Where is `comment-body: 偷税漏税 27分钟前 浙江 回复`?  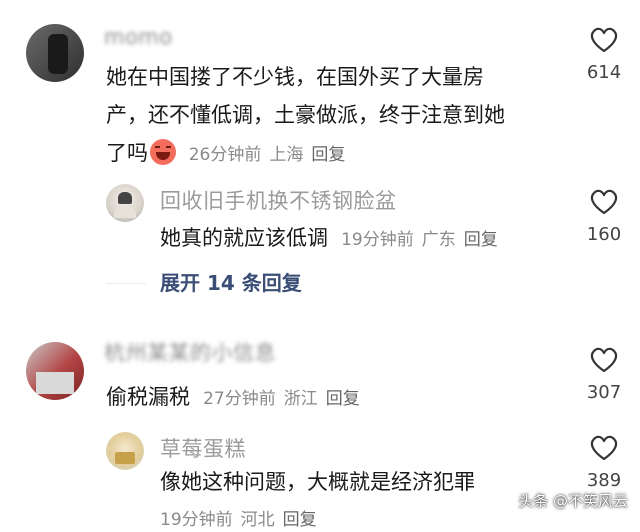
comment-body: 偷税漏税 27分钟前 浙江 回复 is located at coordinates (233, 398).